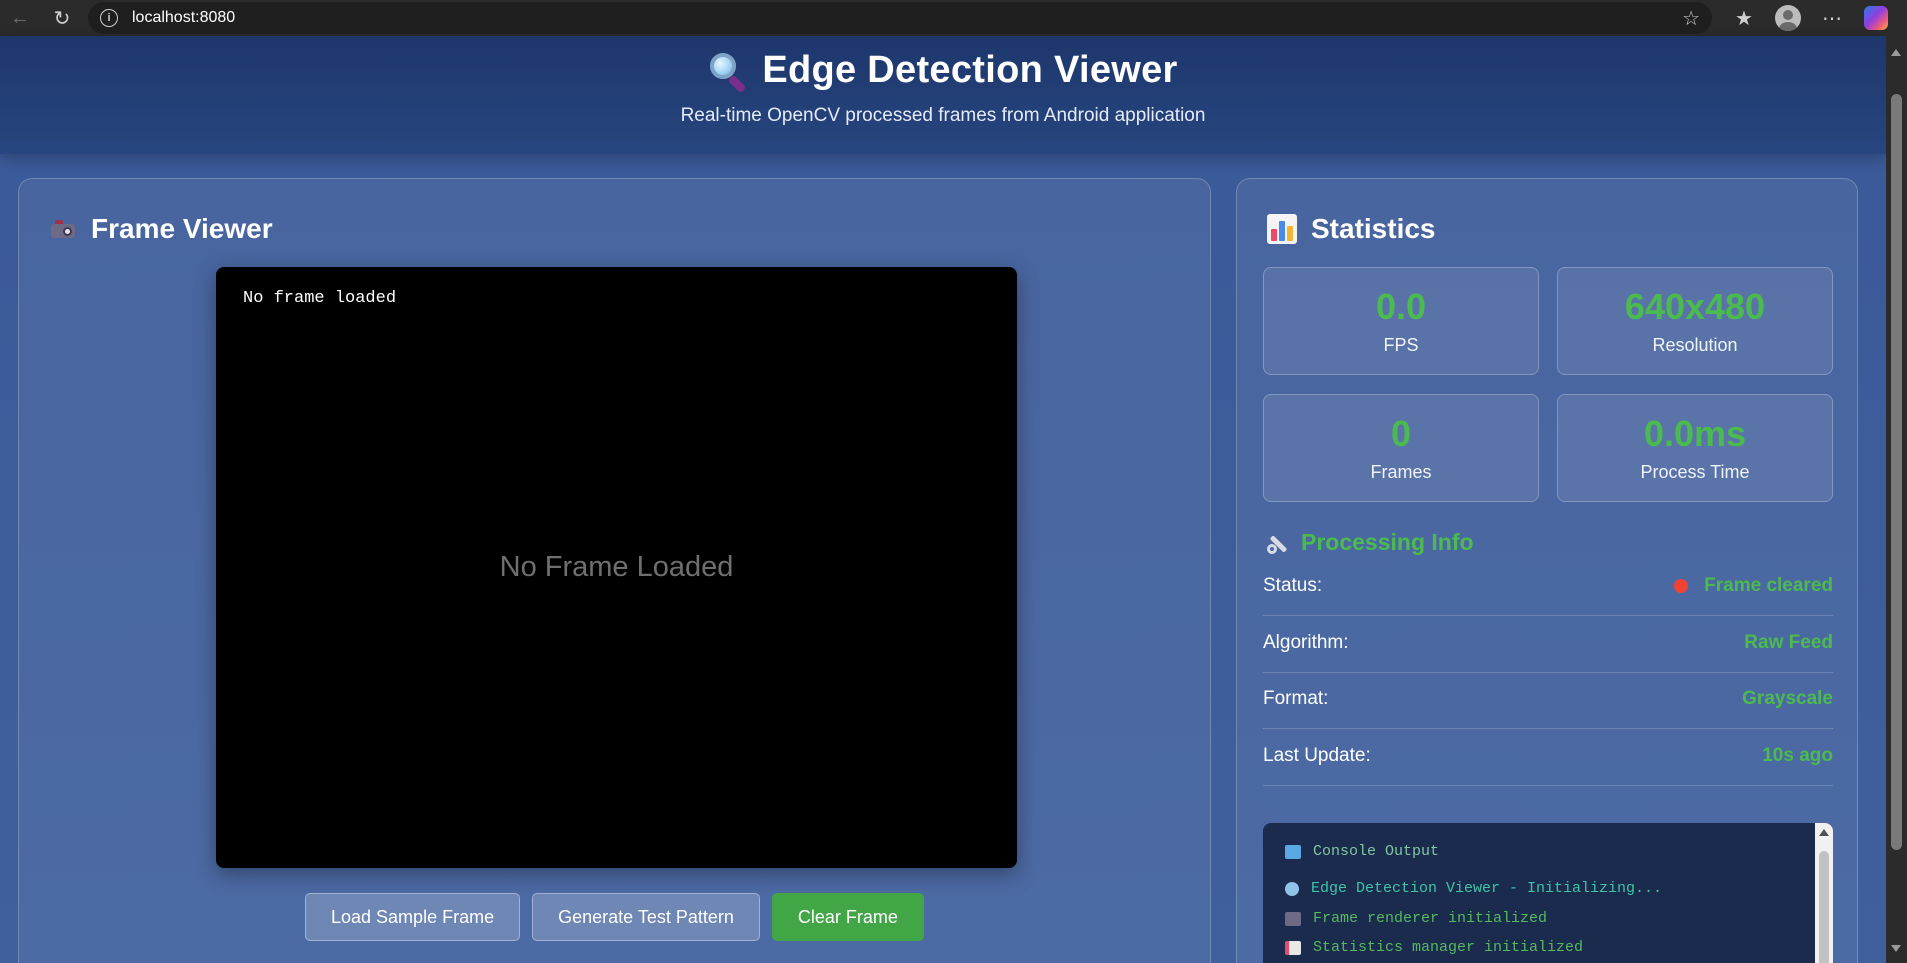 The image size is (1907, 963). Describe the element at coordinates (646, 917) in the screenshot. I see `generate-test-pattern-button: Generate Test Pattern` at that location.